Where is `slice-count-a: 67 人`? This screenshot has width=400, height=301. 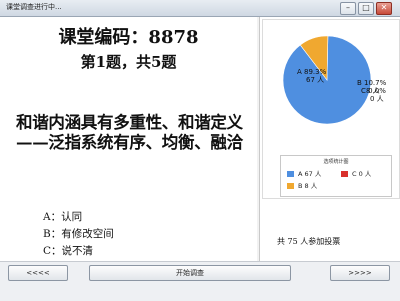
slice-count-a: 67 人 is located at coordinates (315, 80).